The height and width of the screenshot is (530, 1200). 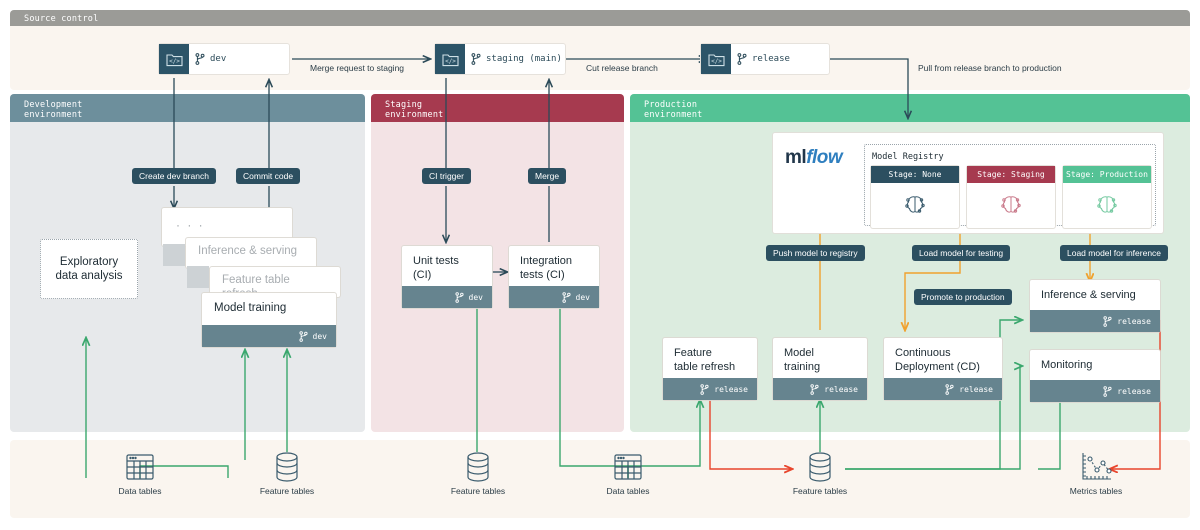 What do you see at coordinates (190, 225) in the screenshot?
I see `ellipsis-label: · · ·` at bounding box center [190, 225].